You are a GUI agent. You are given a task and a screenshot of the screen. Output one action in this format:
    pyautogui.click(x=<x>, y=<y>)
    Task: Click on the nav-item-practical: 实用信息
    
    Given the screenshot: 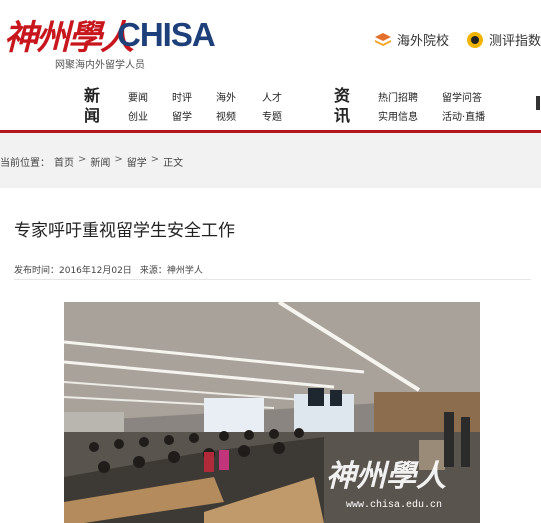 What is the action you would take?
    pyautogui.click(x=398, y=115)
    